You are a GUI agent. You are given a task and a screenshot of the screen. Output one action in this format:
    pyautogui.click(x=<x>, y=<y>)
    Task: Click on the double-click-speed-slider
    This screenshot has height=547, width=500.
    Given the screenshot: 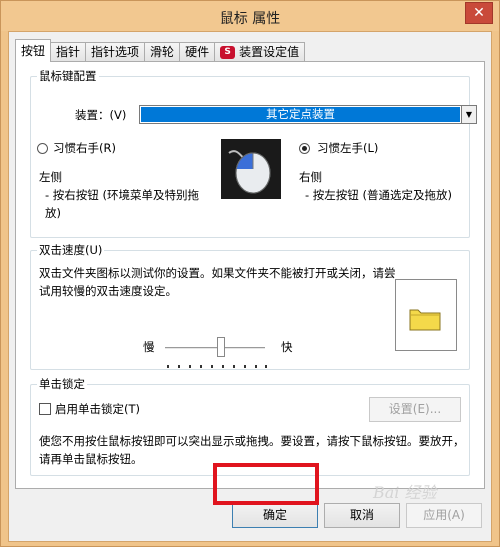 What is the action you would take?
    pyautogui.click(x=215, y=348)
    